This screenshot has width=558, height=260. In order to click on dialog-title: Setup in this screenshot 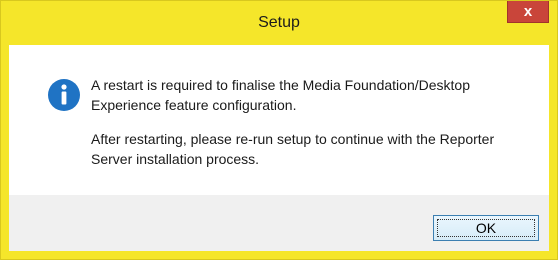, I will do `click(279, 22)`.